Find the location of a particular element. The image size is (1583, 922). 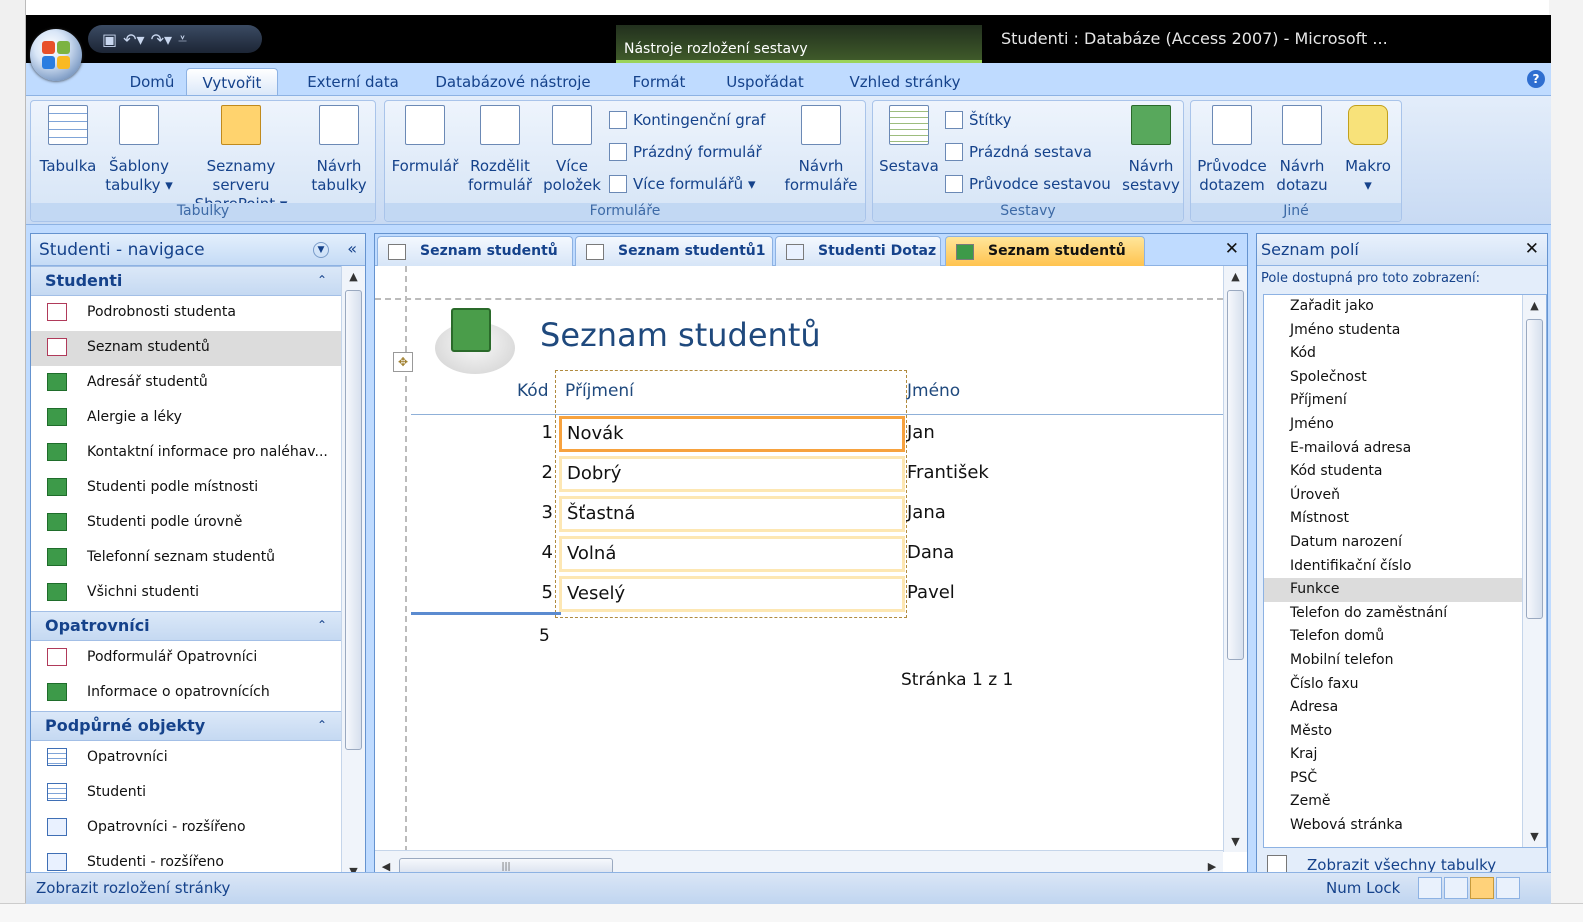

ribbon-tab: Vytvořit is located at coordinates (232, 81).